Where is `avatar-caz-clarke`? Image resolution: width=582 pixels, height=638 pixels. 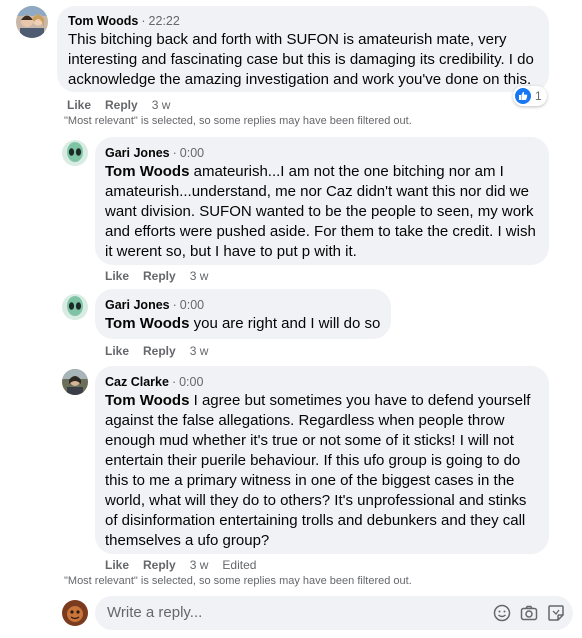 avatar-caz-clarke is located at coordinates (75, 382).